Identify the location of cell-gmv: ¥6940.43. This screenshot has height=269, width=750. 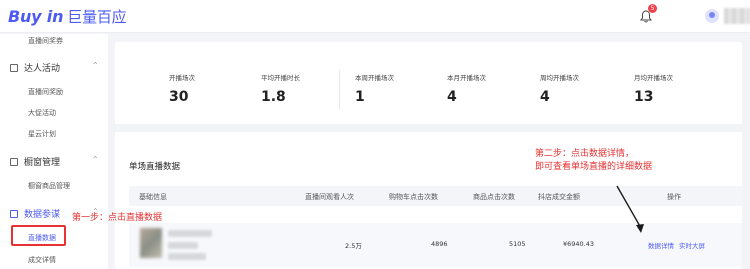
(579, 244).